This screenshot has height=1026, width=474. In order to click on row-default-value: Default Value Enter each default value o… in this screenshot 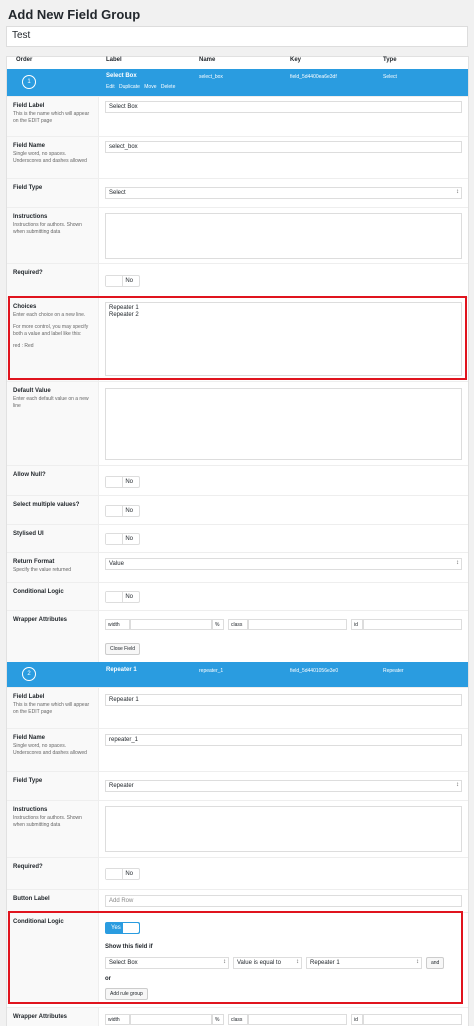, I will do `click(237, 423)`.